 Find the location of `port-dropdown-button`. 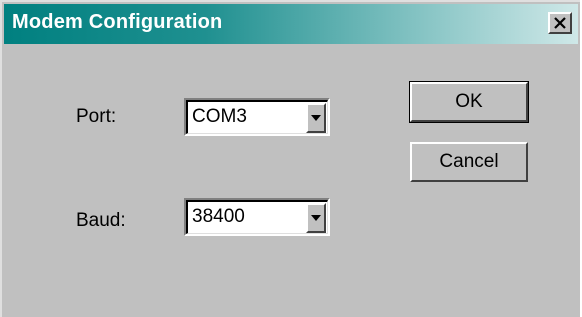

port-dropdown-button is located at coordinates (316, 118).